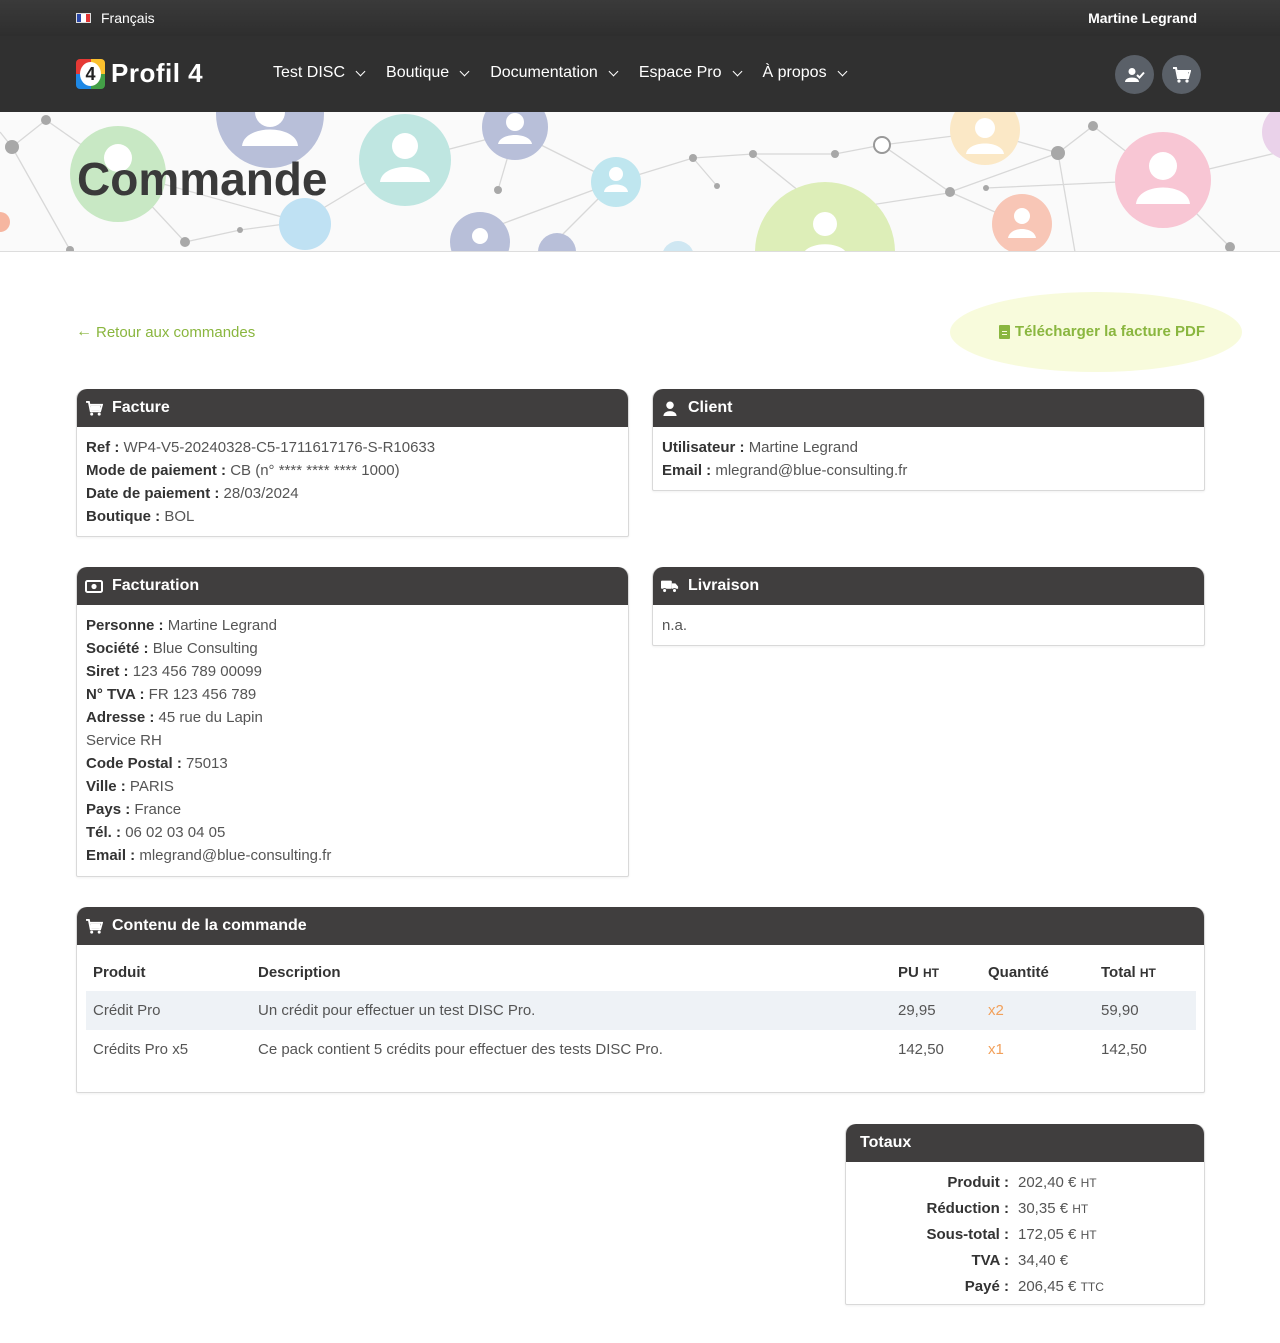 Image resolution: width=1280 pixels, height=1343 pixels. Describe the element at coordinates (94, 586) in the screenshot. I see `money-icon` at that location.